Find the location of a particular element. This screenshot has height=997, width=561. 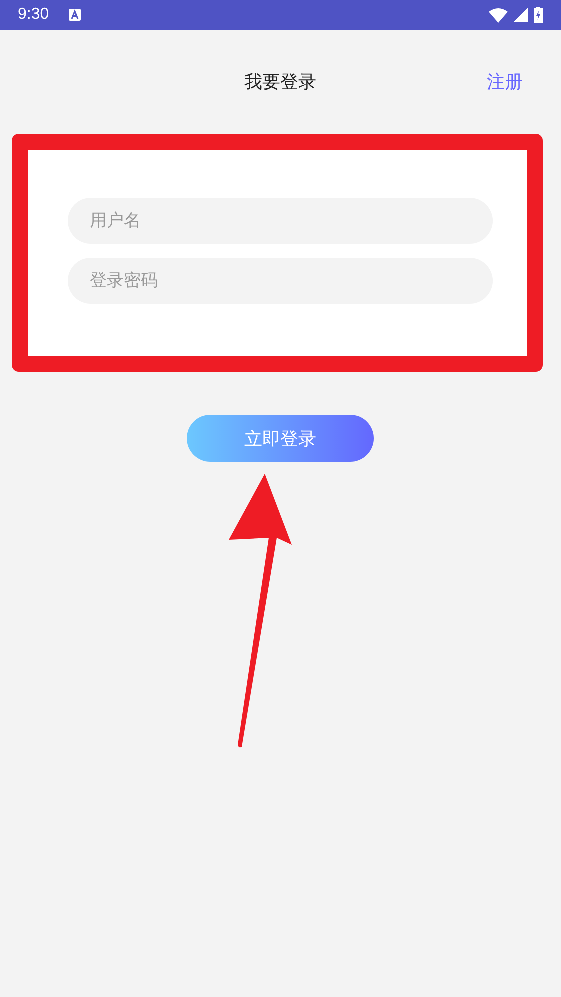

status-time: 9:30 is located at coordinates (34, 15).